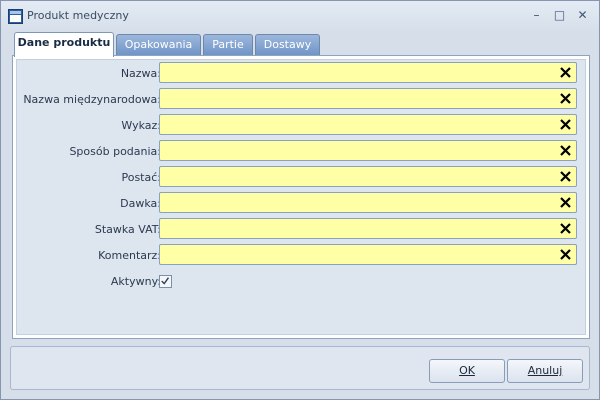 Image resolution: width=600 pixels, height=400 pixels. What do you see at coordinates (467, 371) in the screenshot?
I see `ok-button: OK` at bounding box center [467, 371].